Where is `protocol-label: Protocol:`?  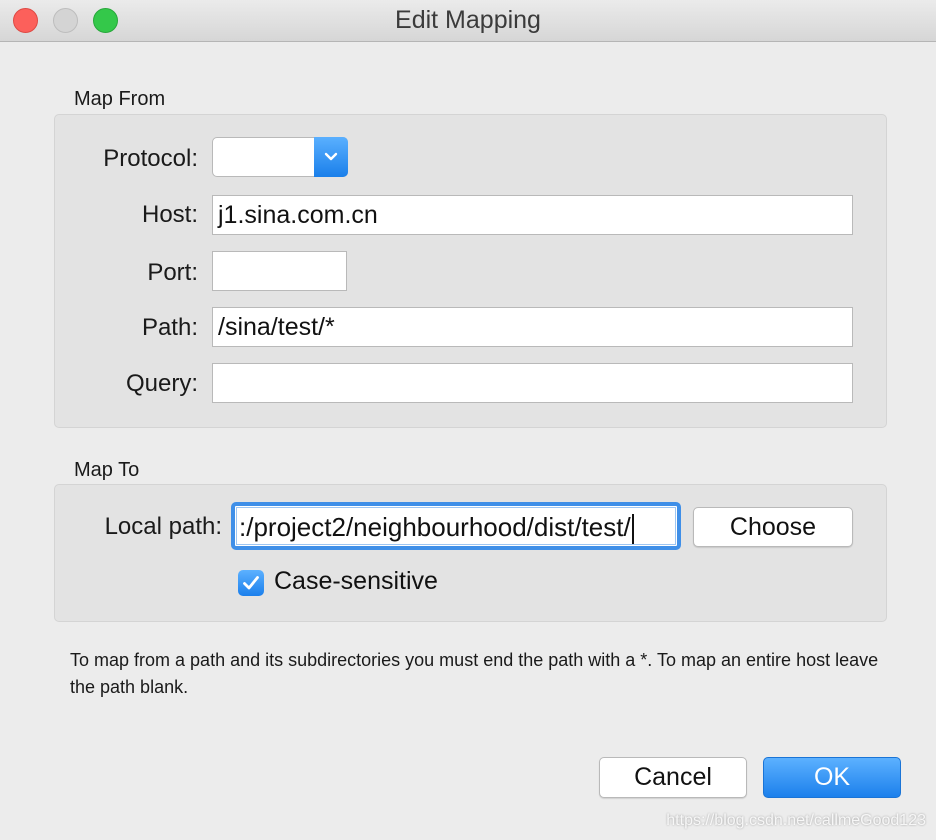 protocol-label: Protocol: is located at coordinates (150, 158).